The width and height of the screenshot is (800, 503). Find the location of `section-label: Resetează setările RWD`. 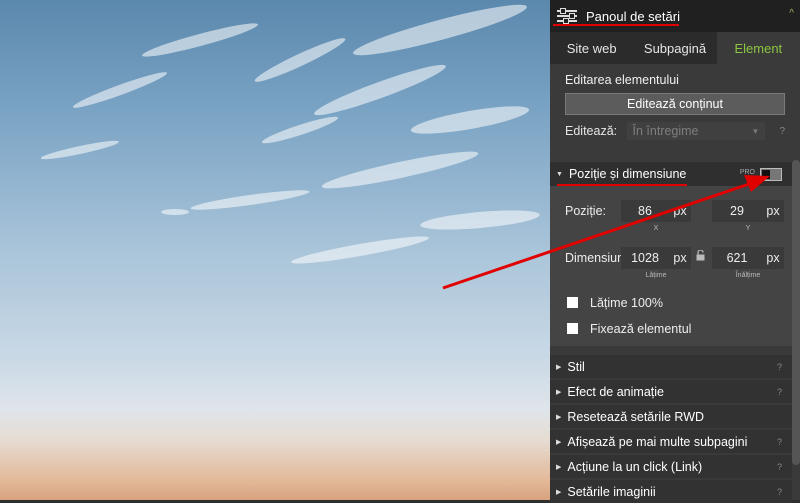

section-label: Resetează setările RWD is located at coordinates (636, 416).